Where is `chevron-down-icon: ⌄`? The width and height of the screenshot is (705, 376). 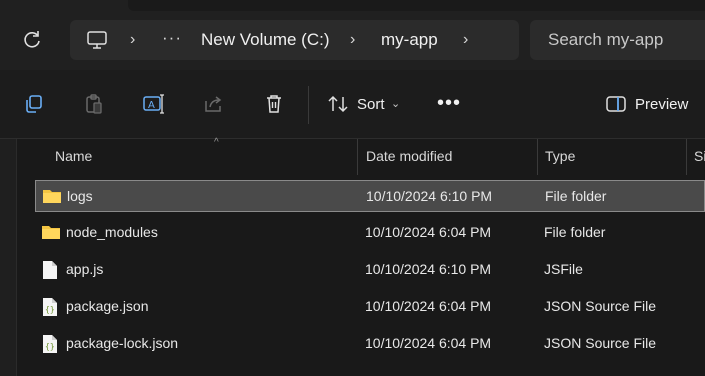 chevron-down-icon: ⌄ is located at coordinates (395, 103).